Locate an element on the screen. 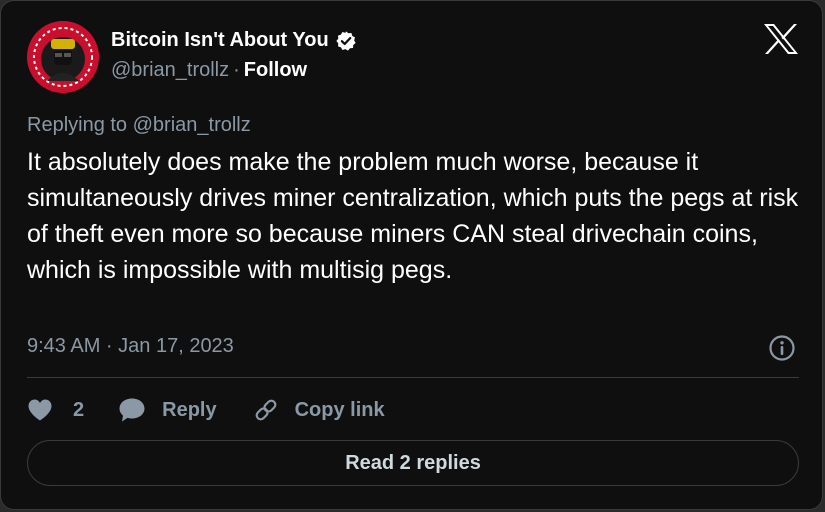 Image resolution: width=825 pixels, height=512 pixels. reply-button: Reply is located at coordinates (167, 410).